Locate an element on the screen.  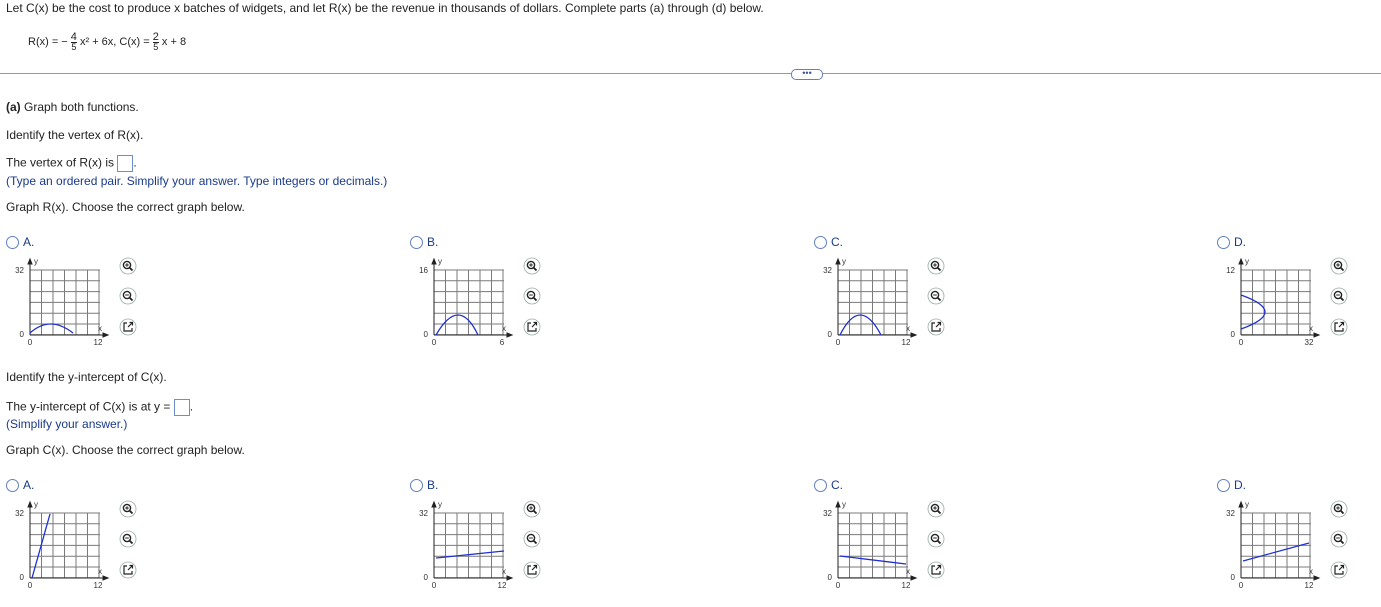
r-choice-c: C. is located at coordinates (828, 242).